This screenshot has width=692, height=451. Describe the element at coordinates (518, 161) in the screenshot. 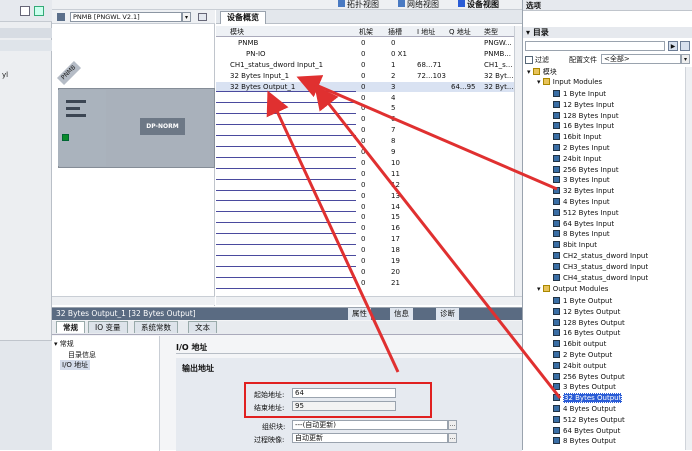

I see `overview-vscrollbar` at that location.